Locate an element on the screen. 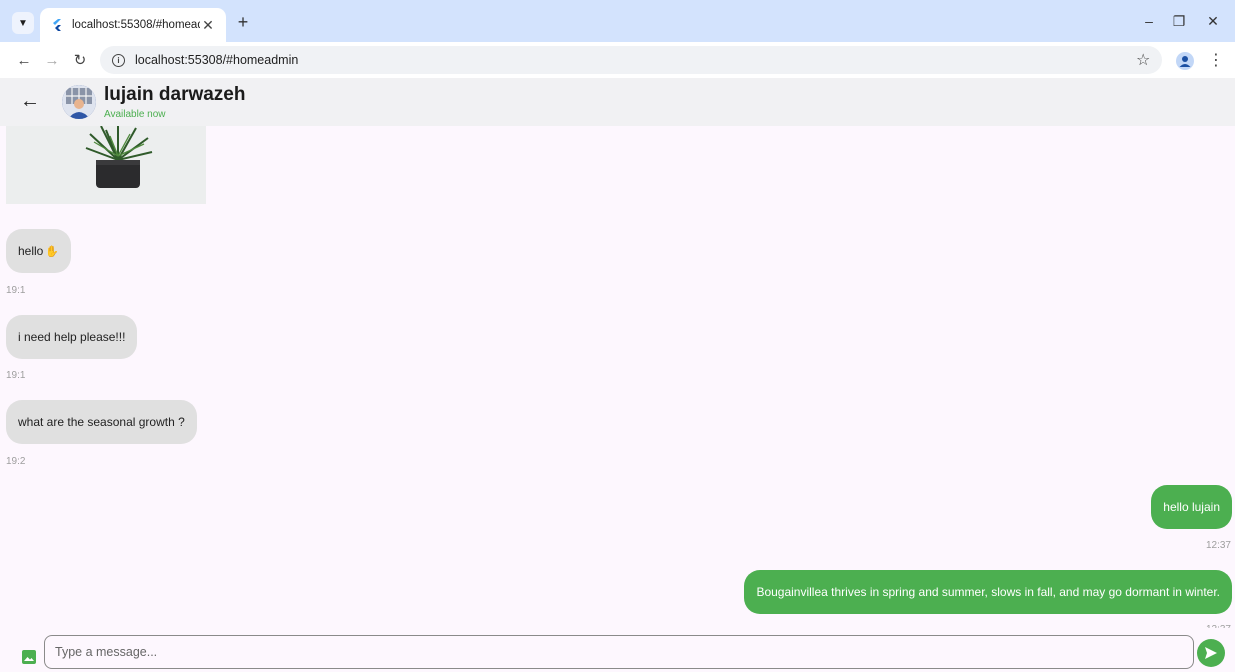 The image size is (1235, 672). message-input is located at coordinates (619, 652).